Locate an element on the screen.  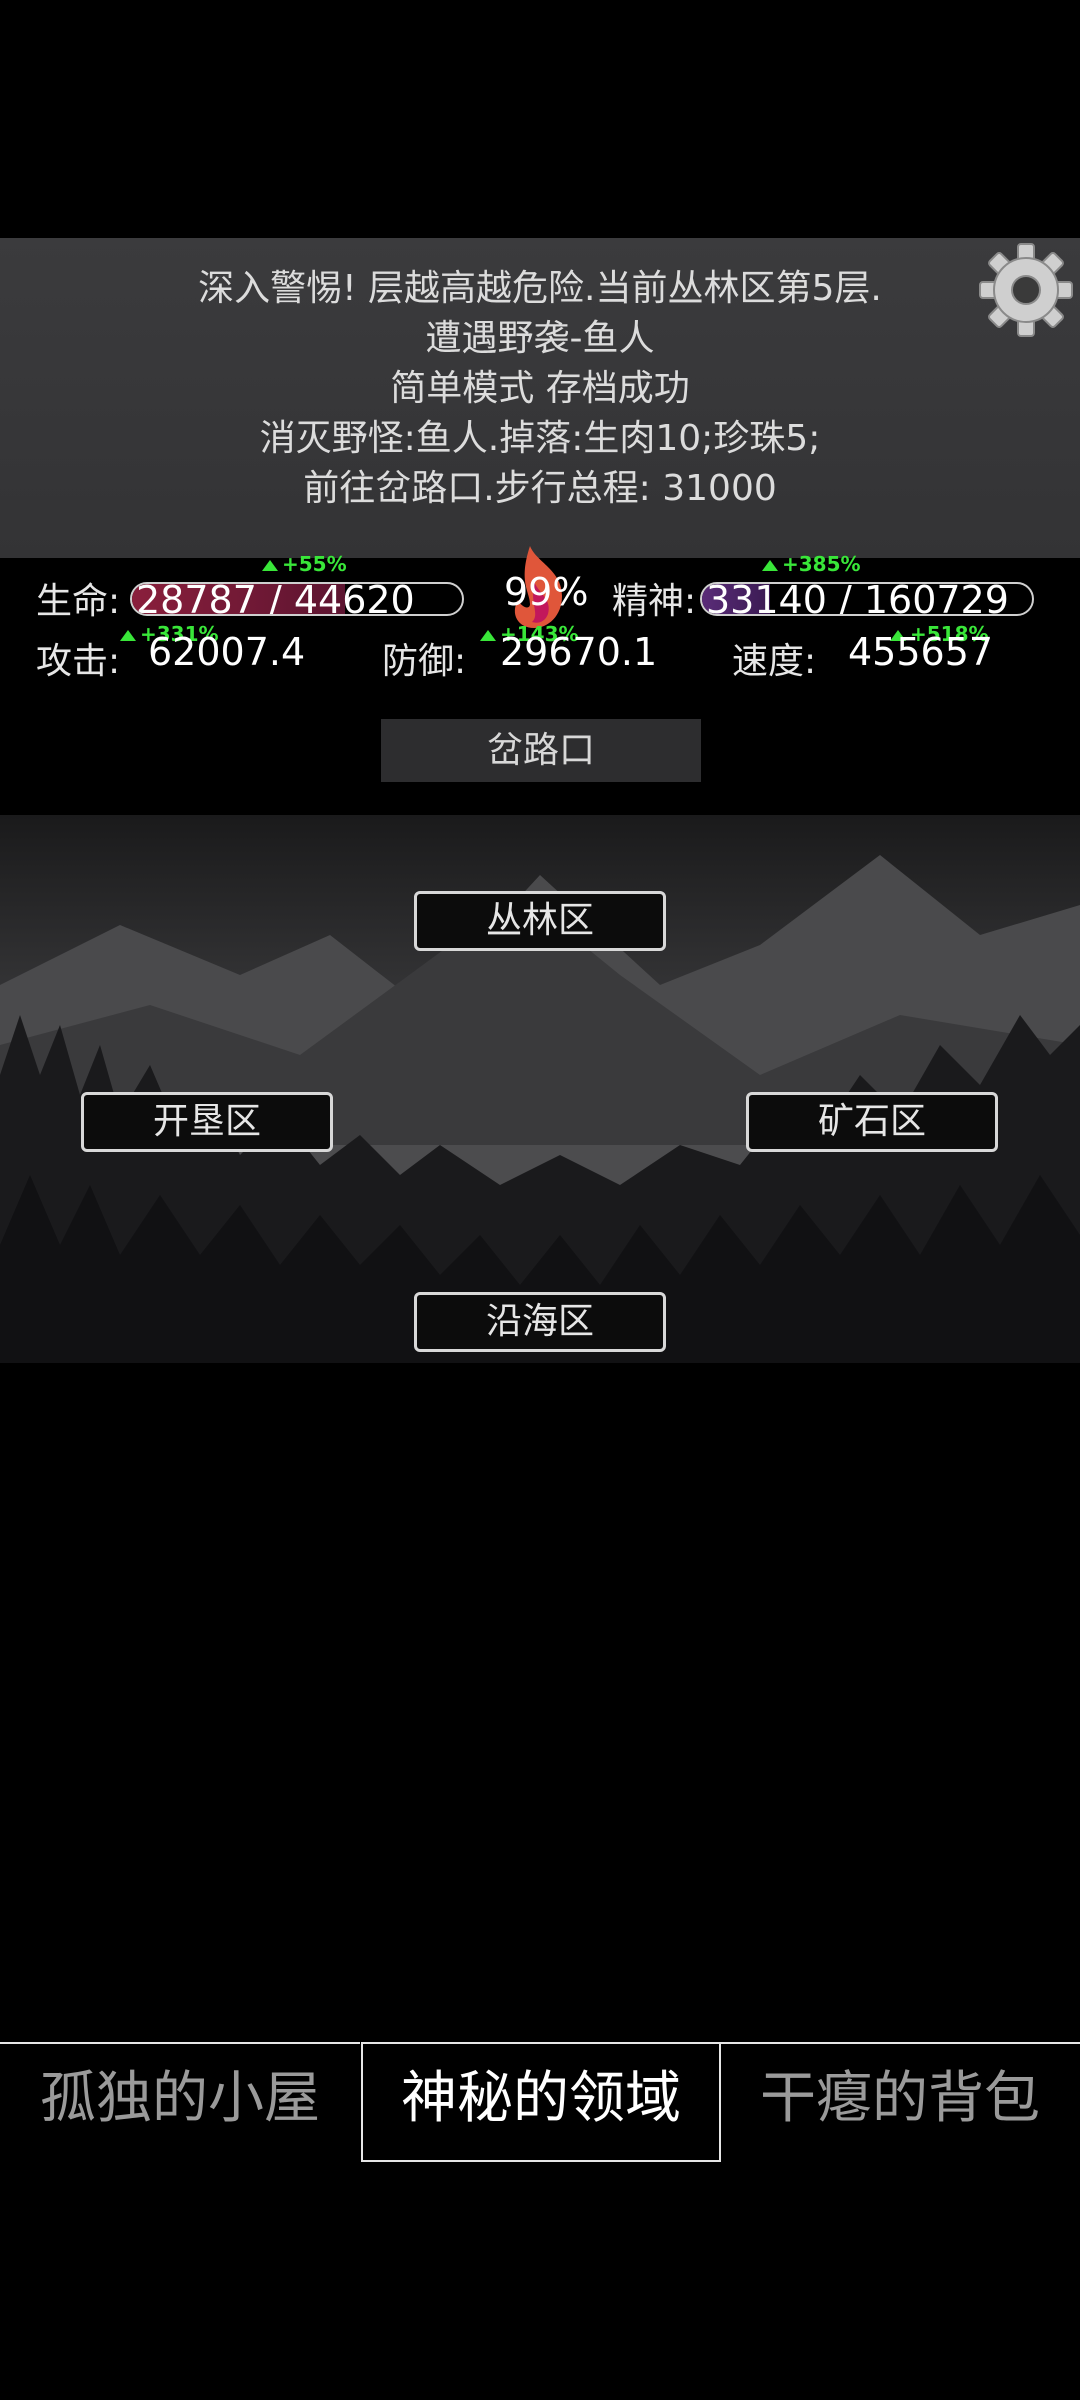
life-bar: 28787 / 44620 is located at coordinates (297, 599).